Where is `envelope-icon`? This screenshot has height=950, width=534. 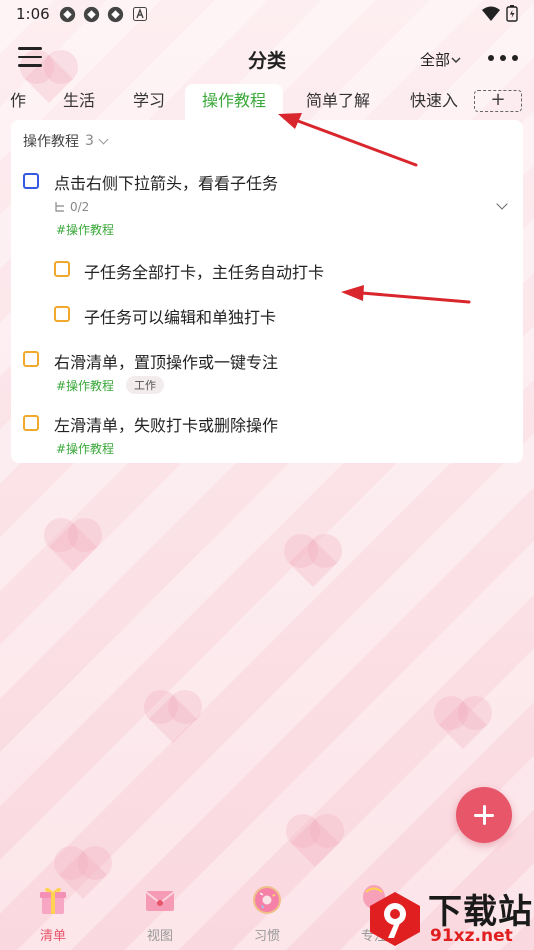
envelope-icon is located at coordinates (160, 901).